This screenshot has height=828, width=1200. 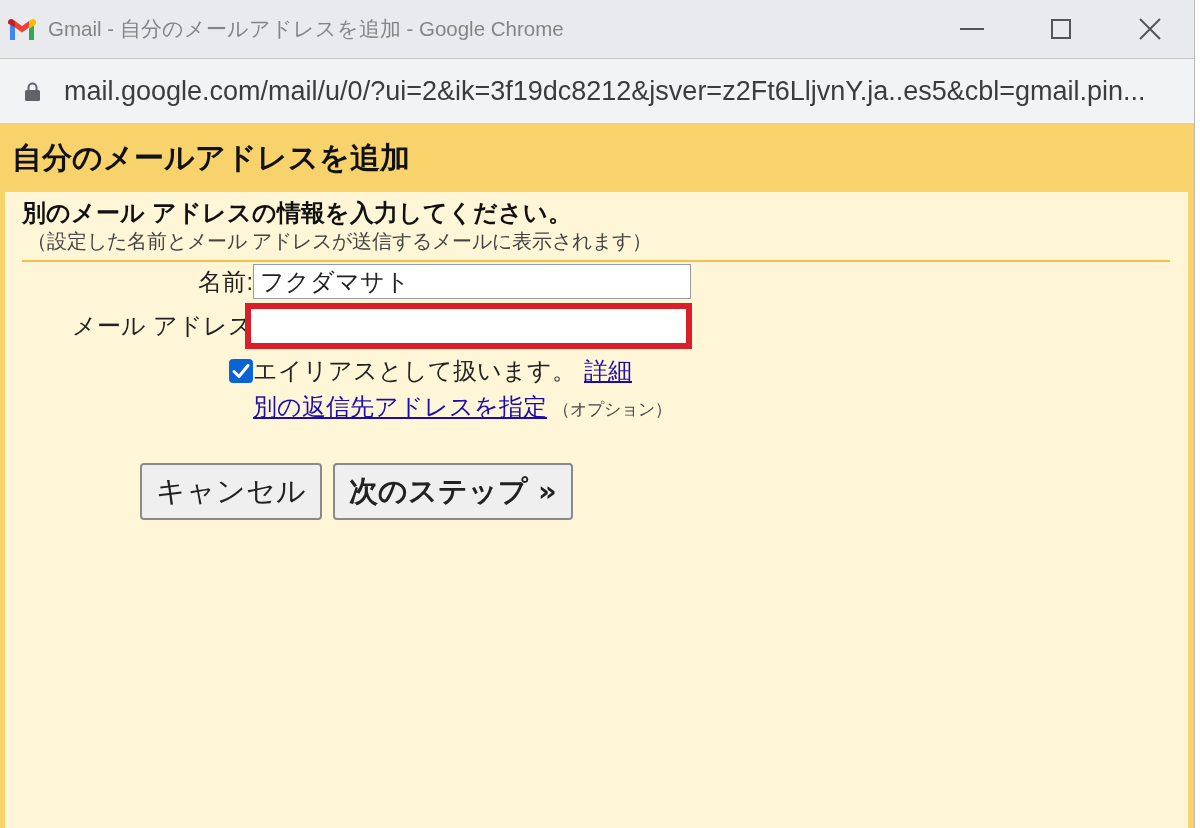 What do you see at coordinates (612, 410) in the screenshot?
I see `optional-note: （オプション）` at bounding box center [612, 410].